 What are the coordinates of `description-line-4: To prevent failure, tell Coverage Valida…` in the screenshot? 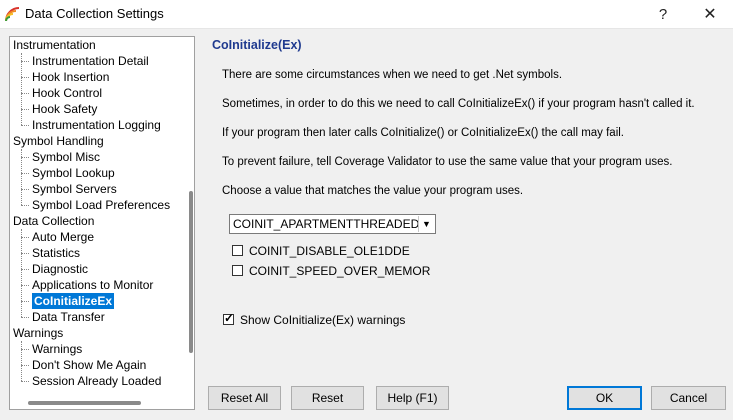 It's located at (447, 162).